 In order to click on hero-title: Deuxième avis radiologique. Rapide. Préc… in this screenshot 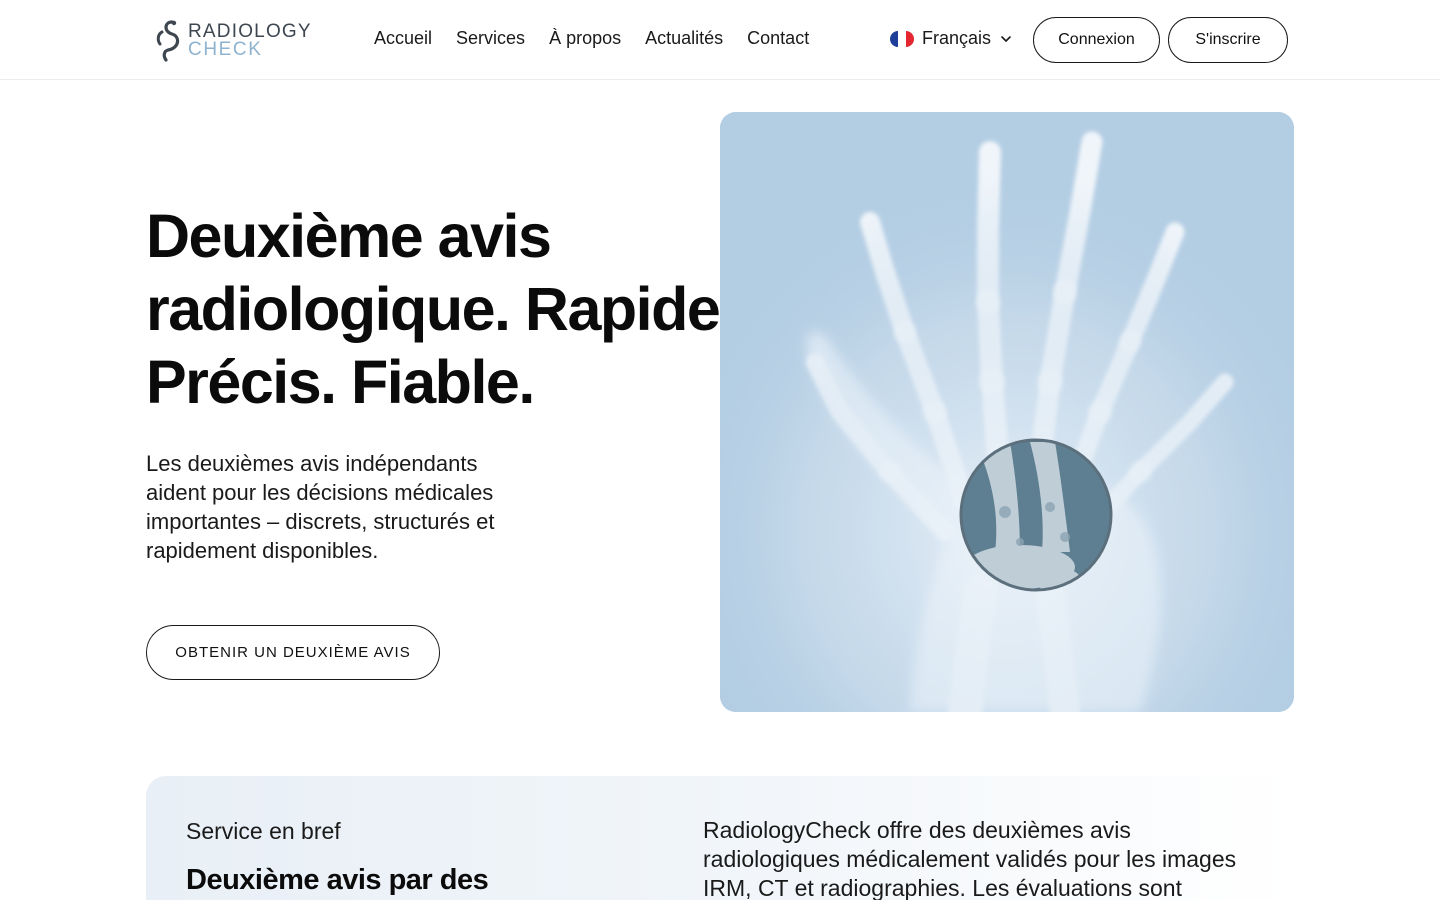, I will do `click(446, 309)`.